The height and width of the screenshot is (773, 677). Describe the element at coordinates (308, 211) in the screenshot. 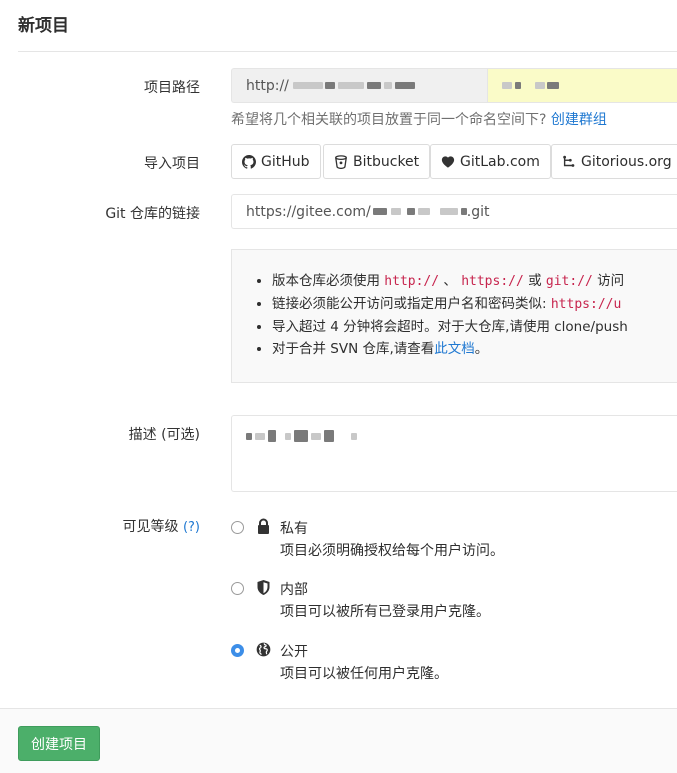

I see `git-url-value-start: https://gitee.com/` at that location.